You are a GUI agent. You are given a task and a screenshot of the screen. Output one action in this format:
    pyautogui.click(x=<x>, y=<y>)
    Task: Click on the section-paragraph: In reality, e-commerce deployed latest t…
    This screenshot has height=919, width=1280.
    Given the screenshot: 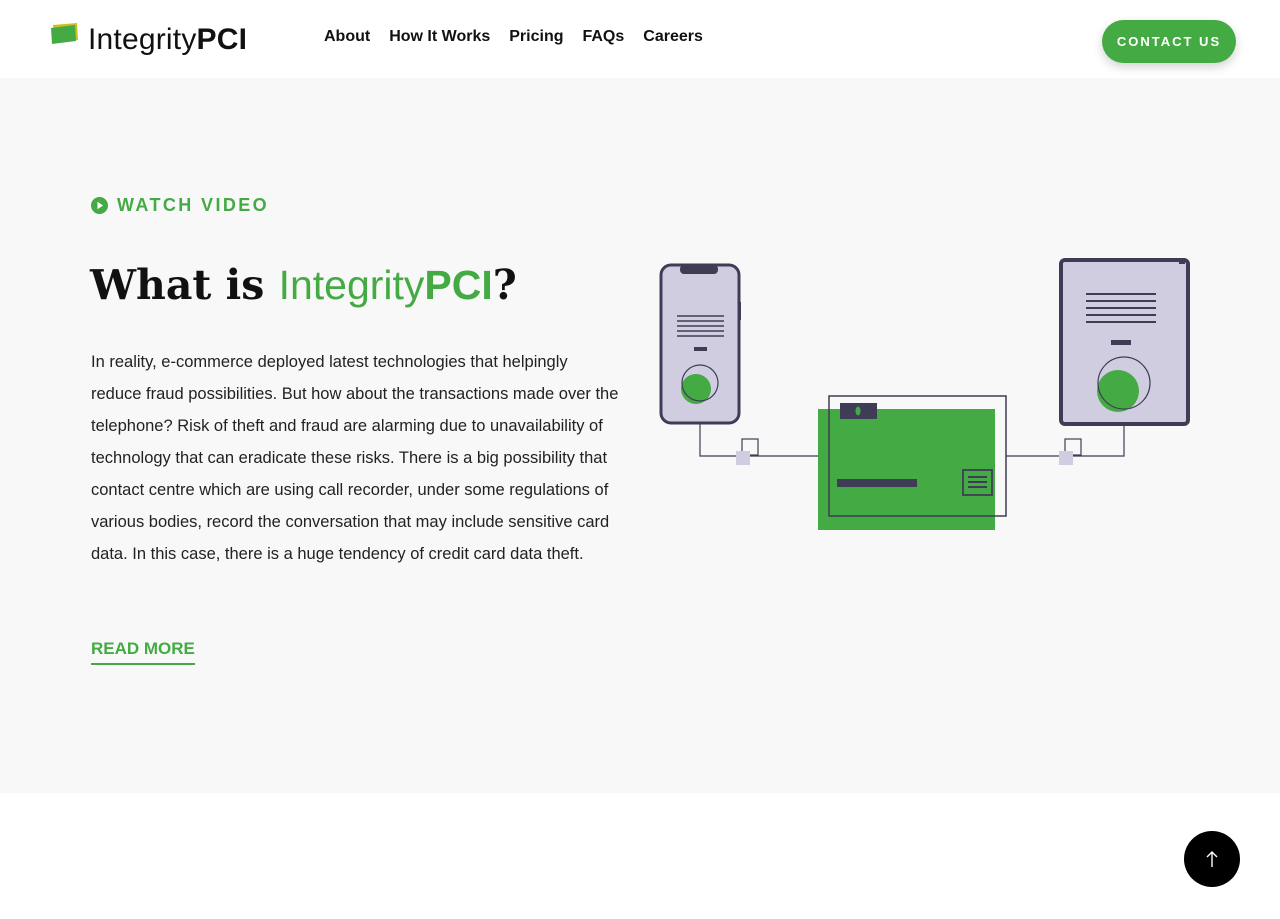 What is the action you would take?
    pyautogui.click(x=355, y=458)
    